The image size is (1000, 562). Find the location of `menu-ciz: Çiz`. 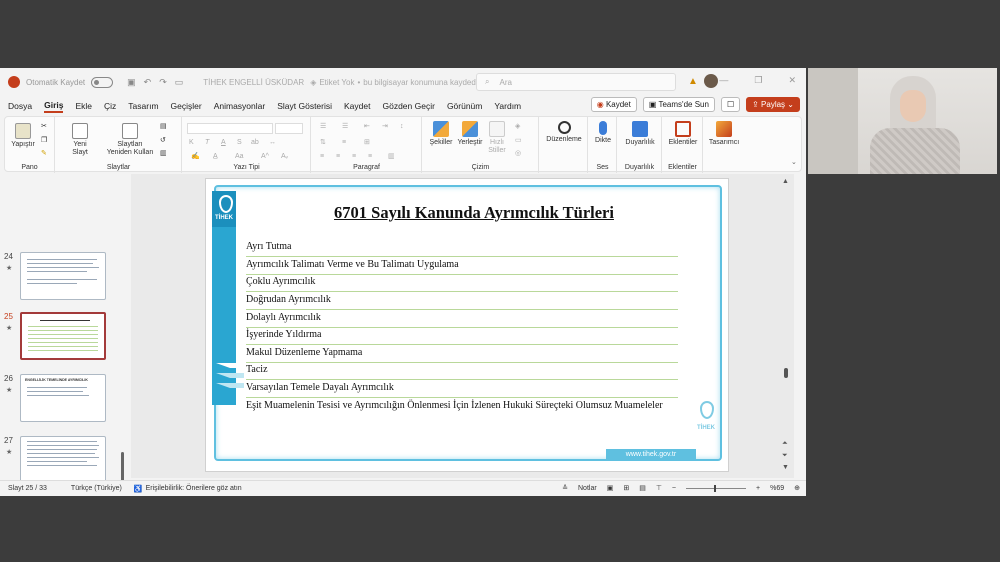

menu-ciz: Çiz is located at coordinates (110, 106).